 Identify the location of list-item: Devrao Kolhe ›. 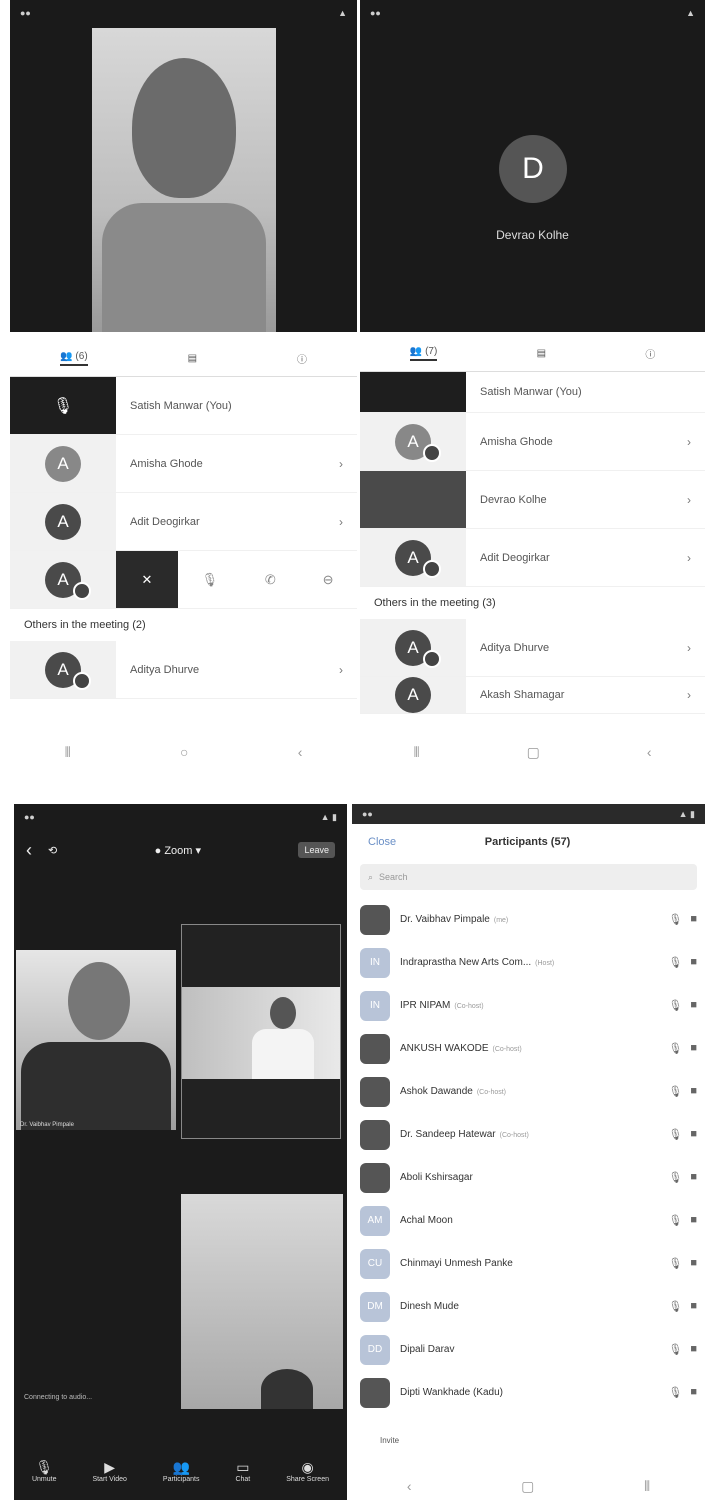
(532, 500).